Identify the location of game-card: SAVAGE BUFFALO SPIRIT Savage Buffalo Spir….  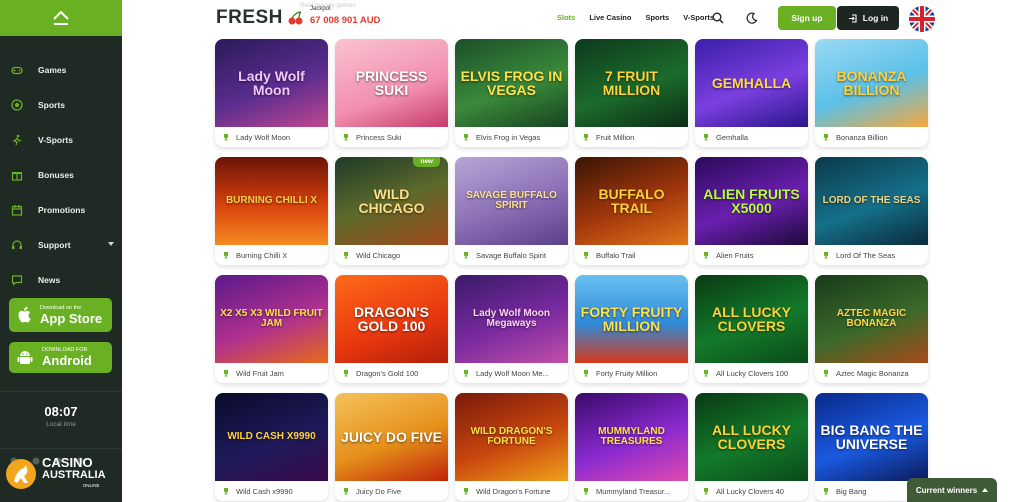
(511, 211).